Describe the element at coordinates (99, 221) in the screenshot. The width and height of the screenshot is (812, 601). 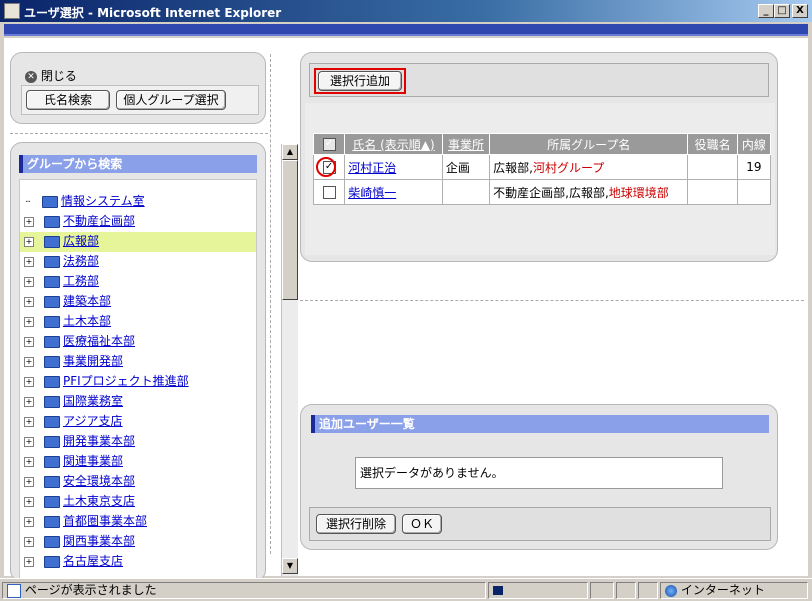
I see `tree-item-link: 不動産企画部` at that location.